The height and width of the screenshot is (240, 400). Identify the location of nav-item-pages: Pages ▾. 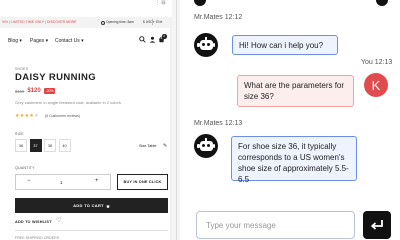
(39, 41).